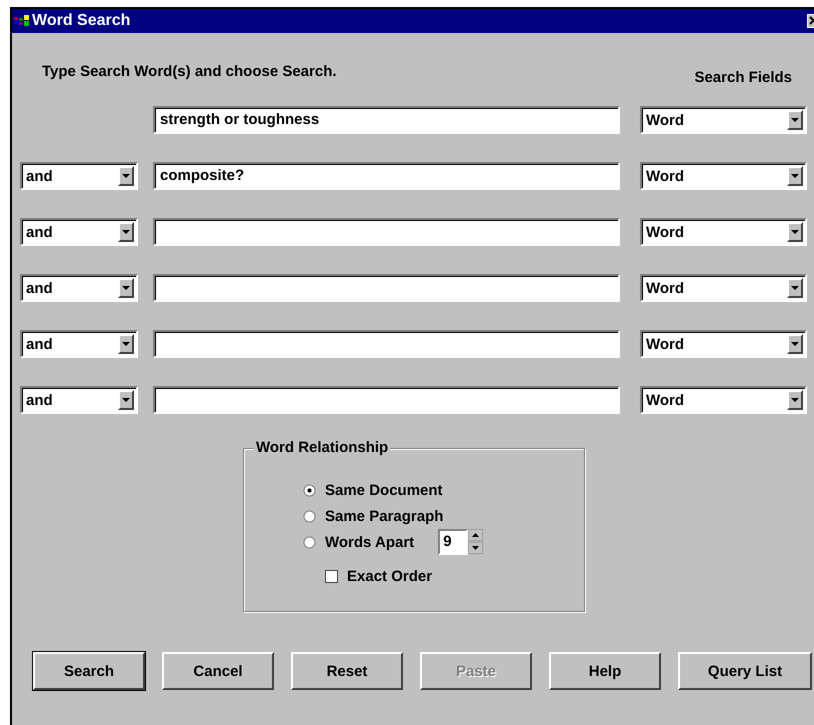  What do you see at coordinates (89, 671) in the screenshot?
I see `dialog-button: Search` at bounding box center [89, 671].